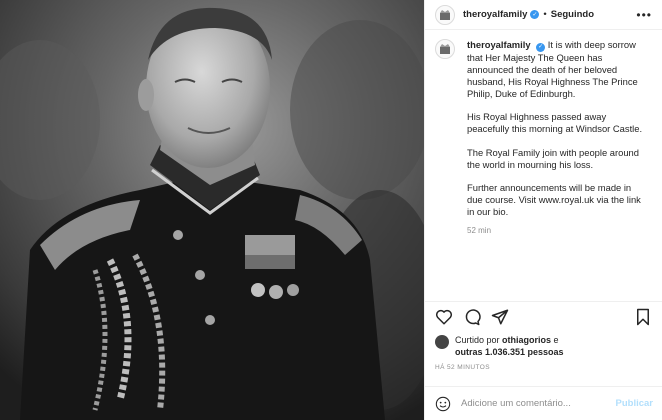  Describe the element at coordinates (543, 317) in the screenshot. I see `action-bar` at that location.